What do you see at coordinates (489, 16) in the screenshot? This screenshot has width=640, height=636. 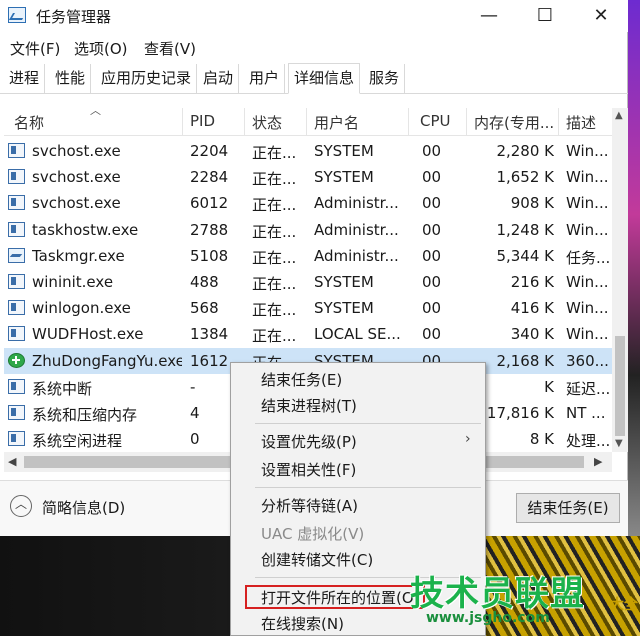 I see `minimize-button: —` at bounding box center [489, 16].